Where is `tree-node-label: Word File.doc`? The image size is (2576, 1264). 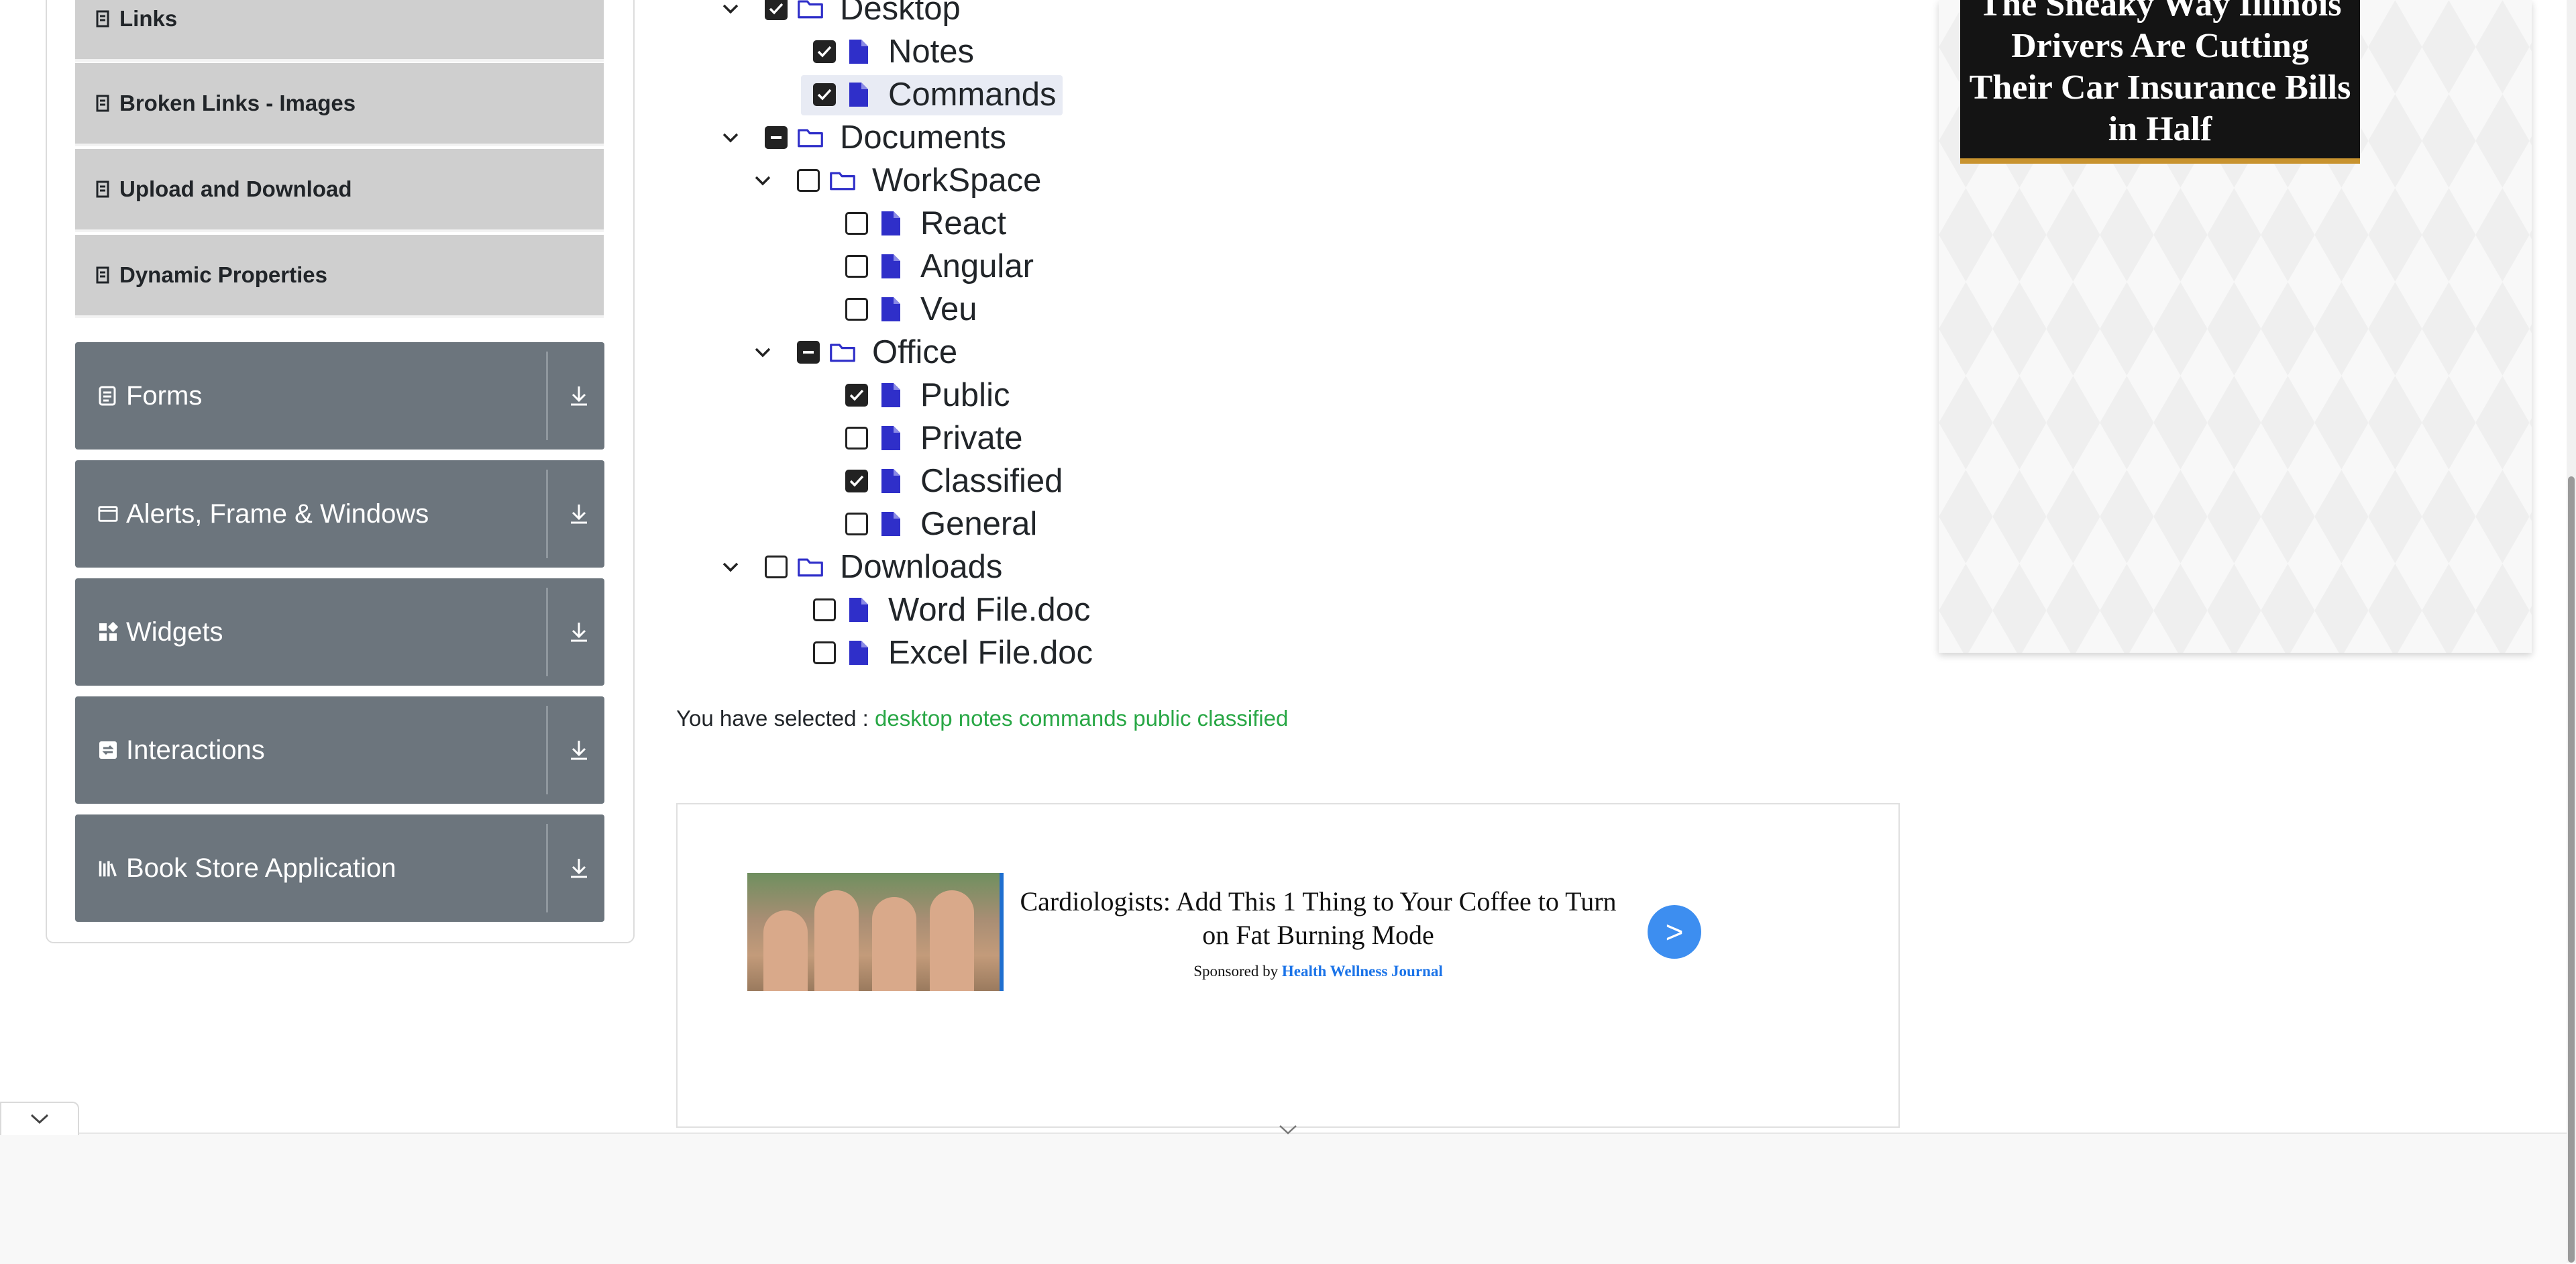 tree-node-label: Word File.doc is located at coordinates (989, 610).